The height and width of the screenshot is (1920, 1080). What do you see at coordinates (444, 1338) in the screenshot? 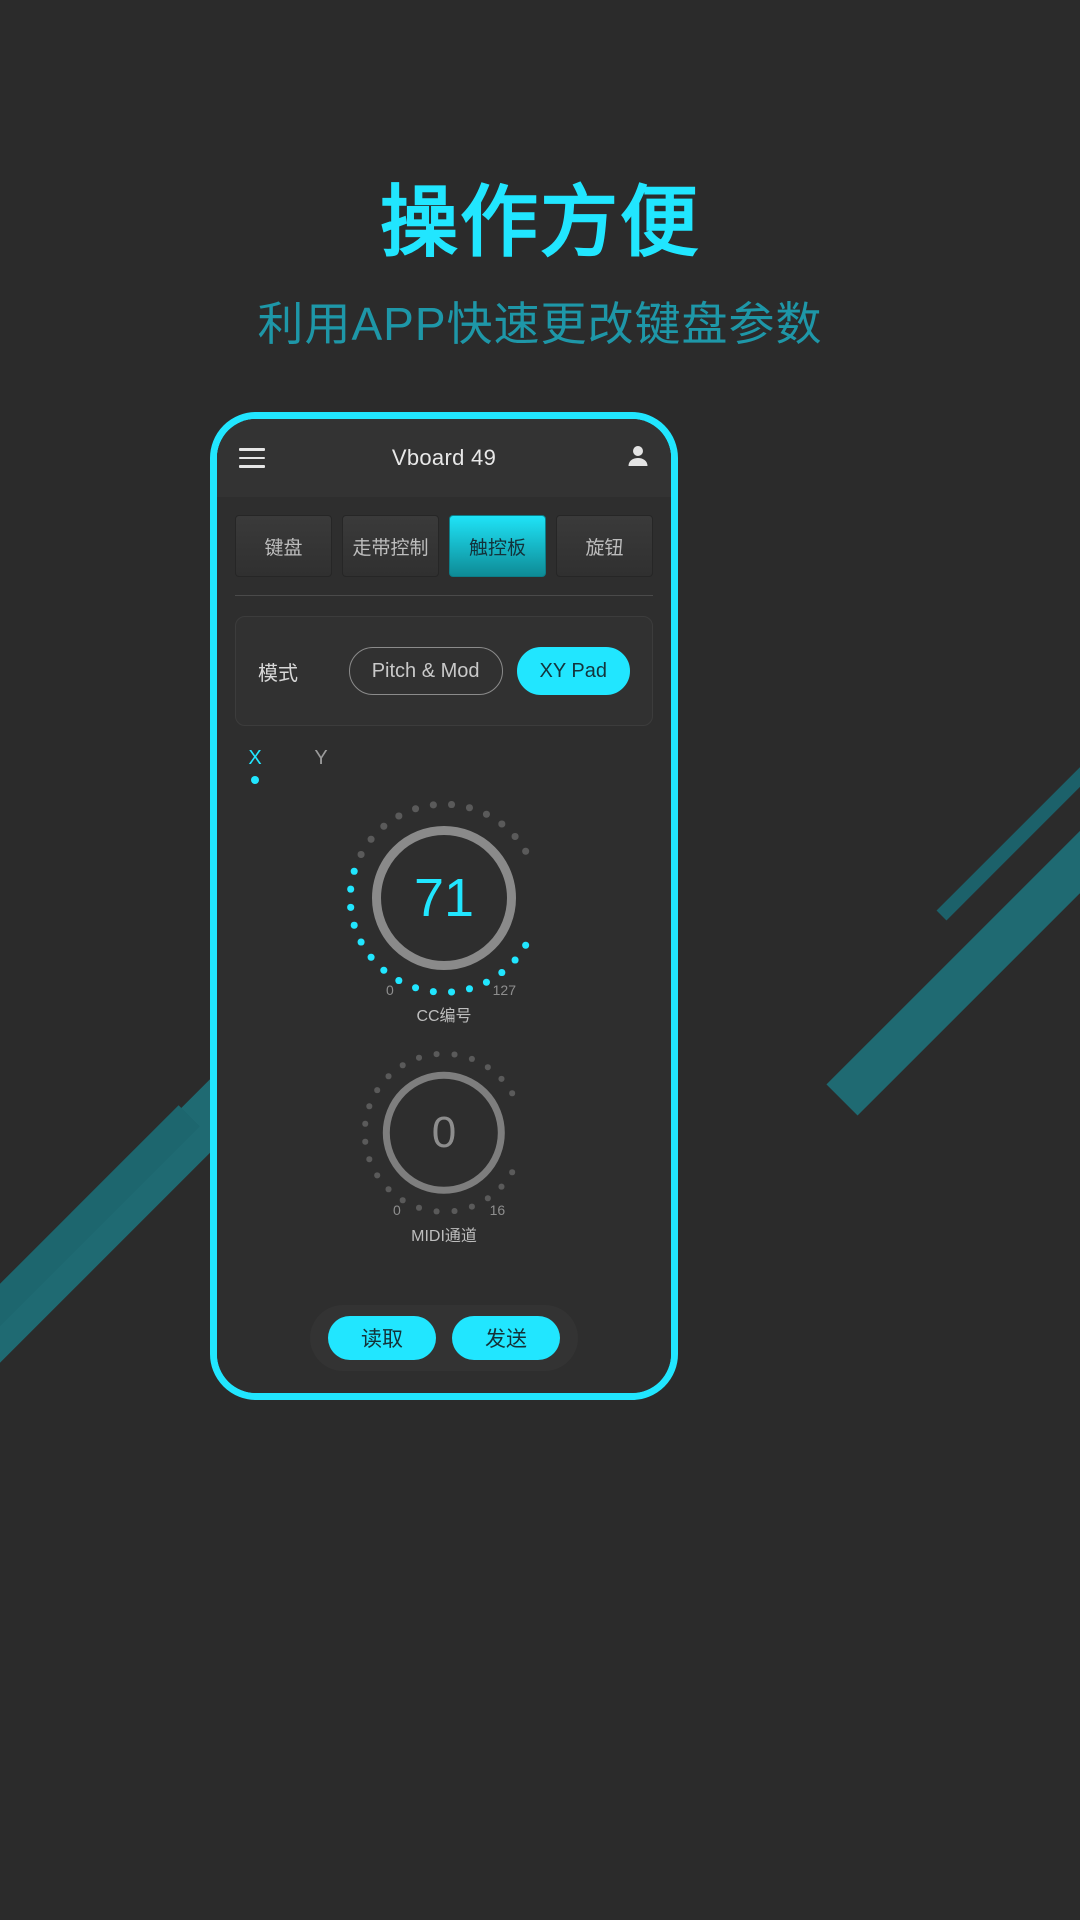
I see `footer-bar: 读取 发送` at bounding box center [444, 1338].